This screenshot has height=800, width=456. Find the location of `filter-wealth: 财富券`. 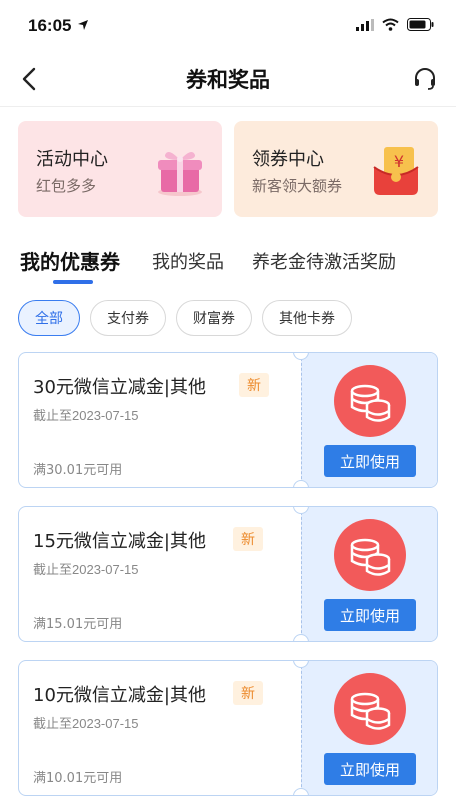

filter-wealth: 财富券 is located at coordinates (214, 318).